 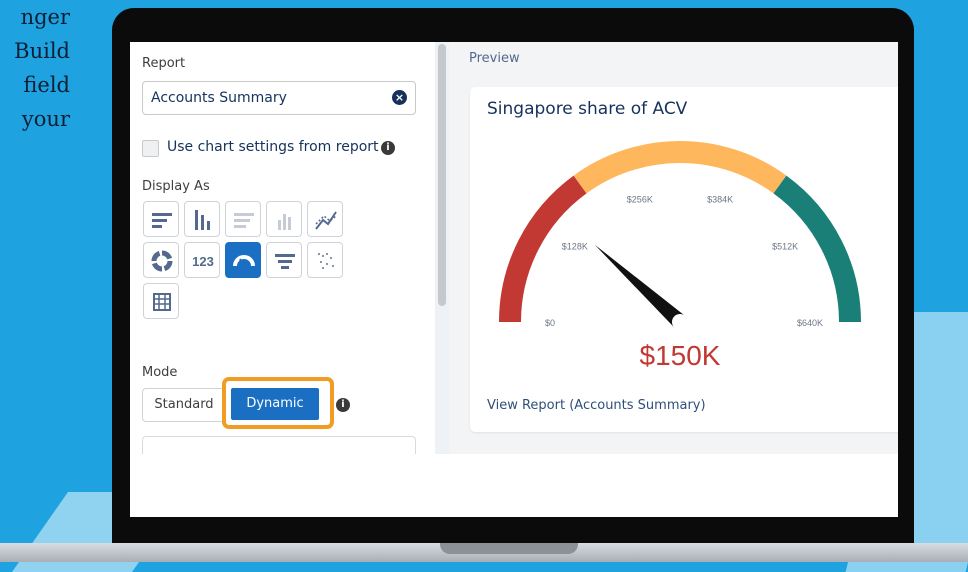 I want to click on background-text-line: Build, so click(x=42, y=51).